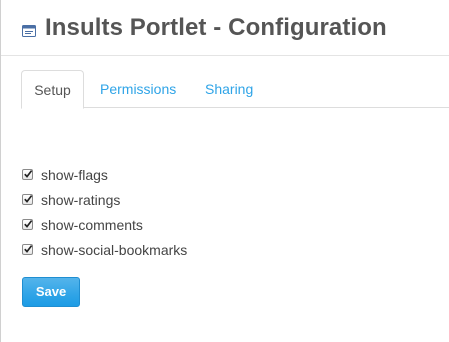 This screenshot has height=342, width=449. Describe the element at coordinates (27, 199) in the screenshot. I see `show-ratings-checkbox` at that location.